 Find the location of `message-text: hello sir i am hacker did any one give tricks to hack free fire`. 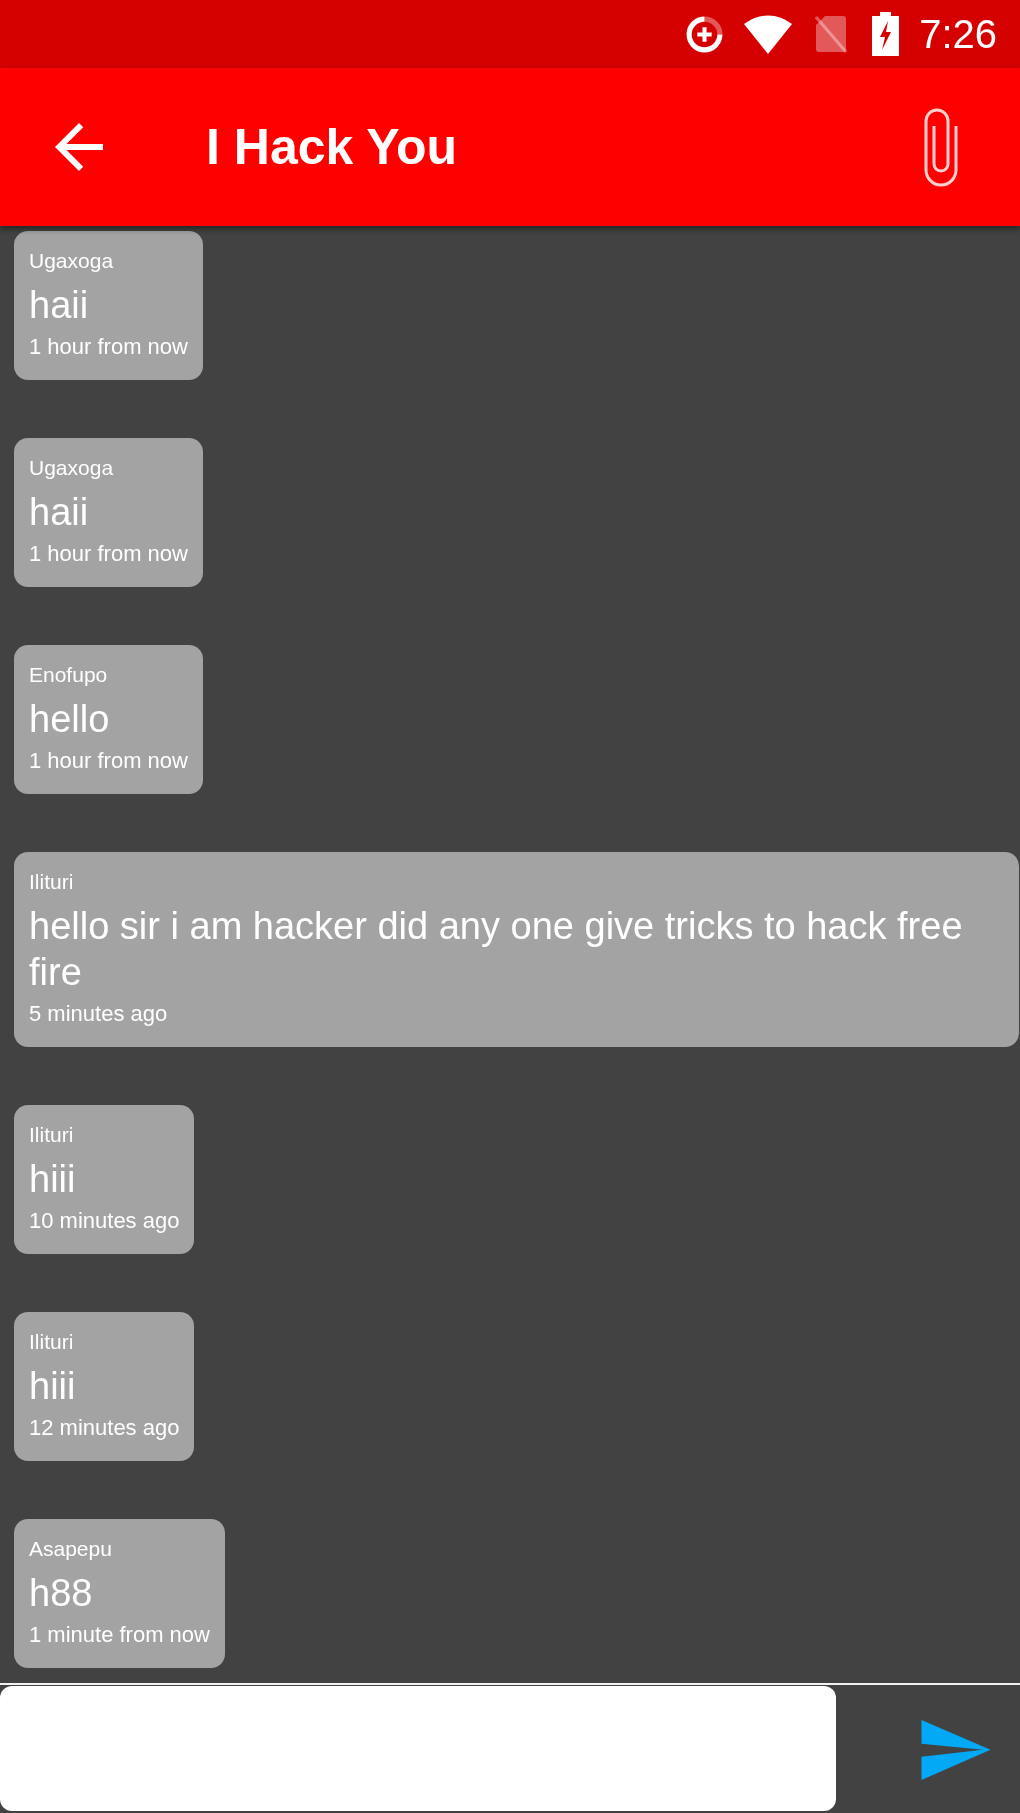

message-text: hello sir i am hacker did any one give tricks to hack free fire is located at coordinates (496, 949).